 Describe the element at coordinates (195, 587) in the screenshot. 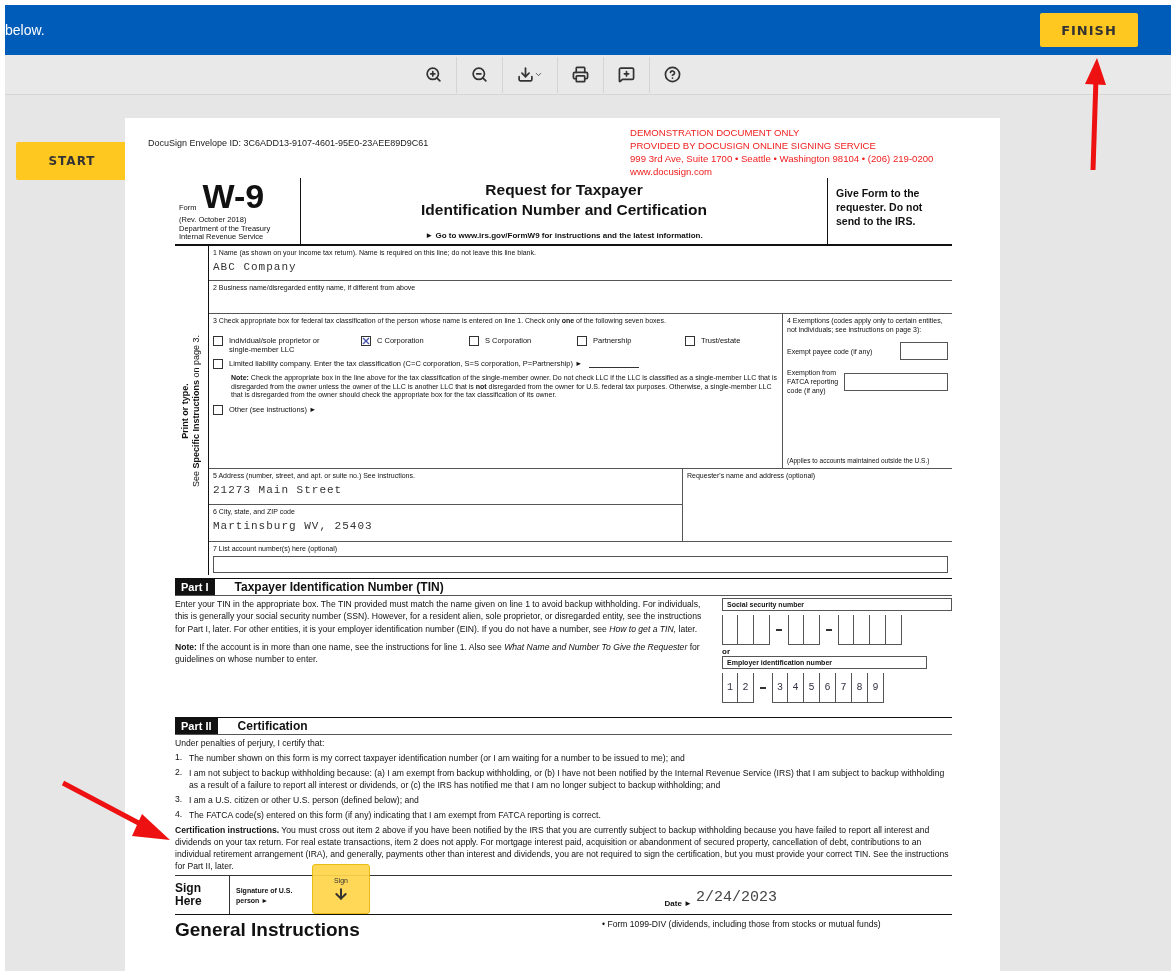

I see `part-tag: Part I` at that location.